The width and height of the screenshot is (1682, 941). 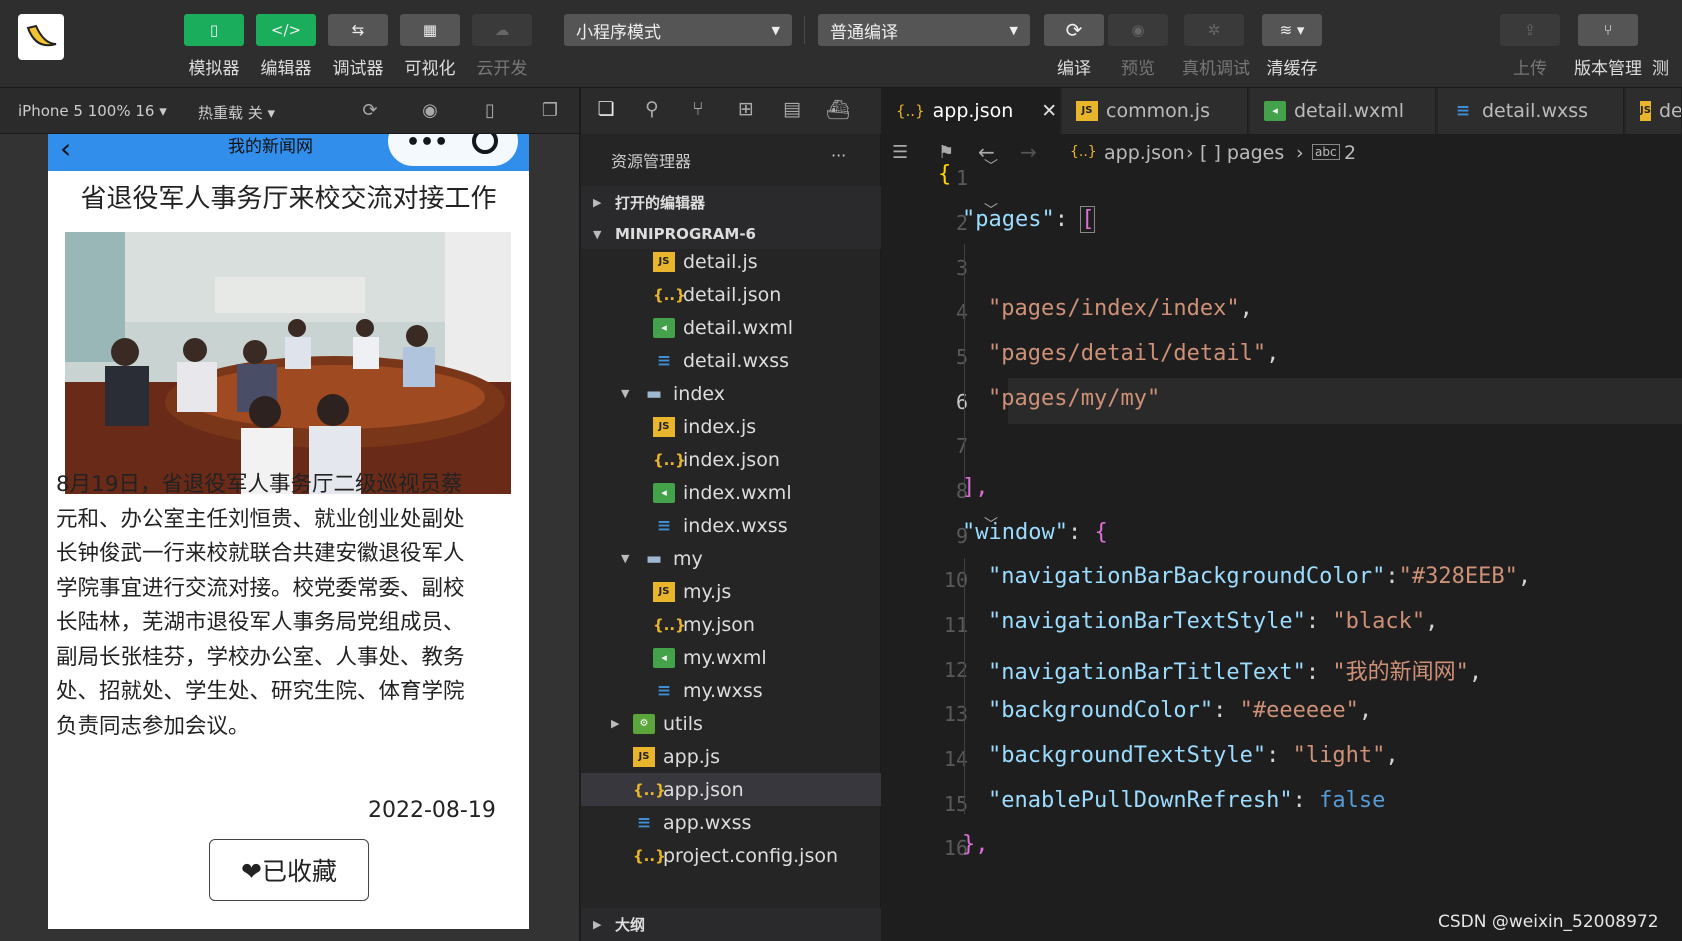 I want to click on watermark: CSDN @weixin_52008972, so click(x=1548, y=922).